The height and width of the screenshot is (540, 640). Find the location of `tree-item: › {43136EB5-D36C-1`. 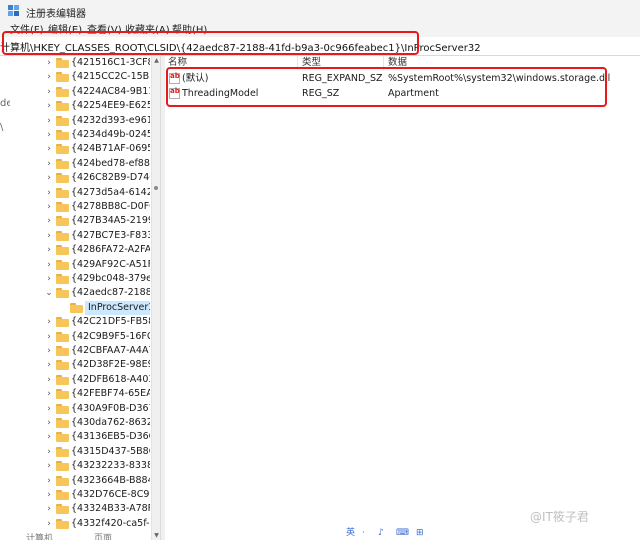

tree-item: › {43136EB5-D36C-1 is located at coordinates (80, 437).